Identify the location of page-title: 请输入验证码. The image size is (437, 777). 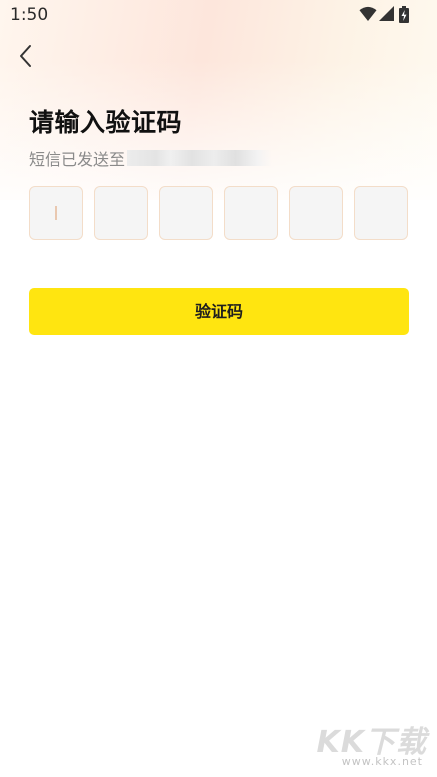
(106, 122).